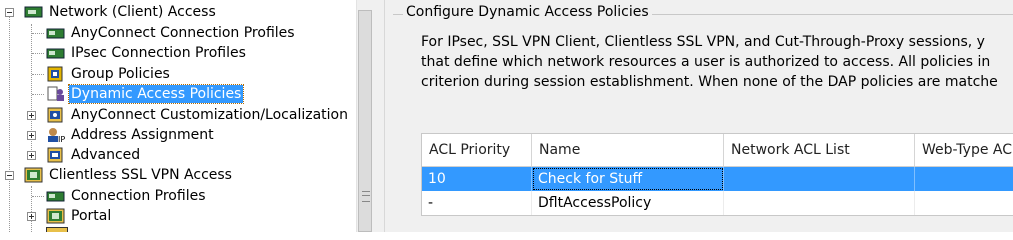 The width and height of the screenshot is (1013, 240). I want to click on svg-text: IP, so click(61, 139).